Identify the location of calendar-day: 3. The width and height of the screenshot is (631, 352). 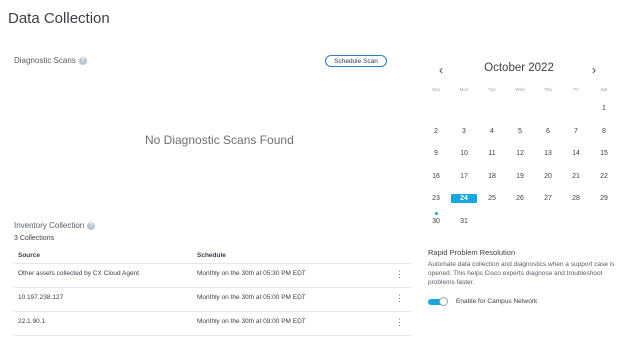
(464, 131).